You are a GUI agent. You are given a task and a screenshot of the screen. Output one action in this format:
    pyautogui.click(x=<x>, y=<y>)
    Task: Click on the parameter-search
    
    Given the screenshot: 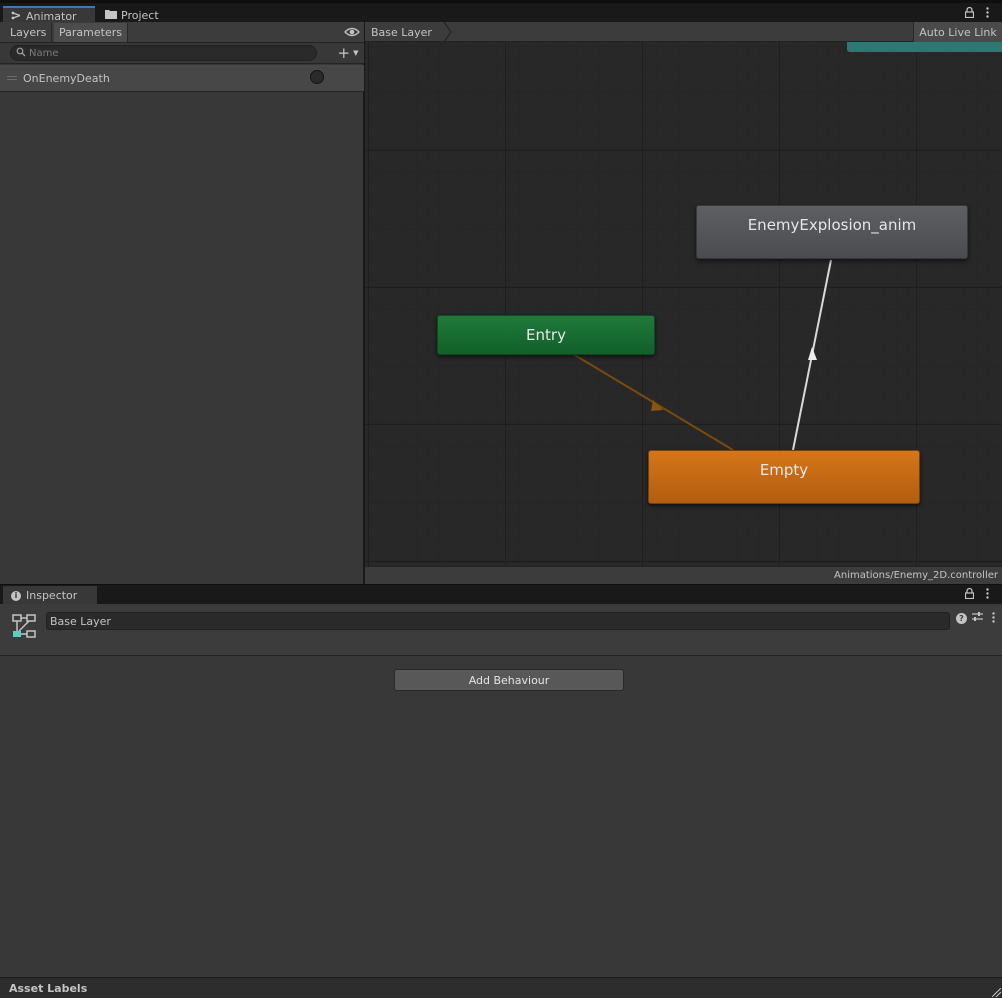 What is the action you would take?
    pyautogui.click(x=163, y=53)
    